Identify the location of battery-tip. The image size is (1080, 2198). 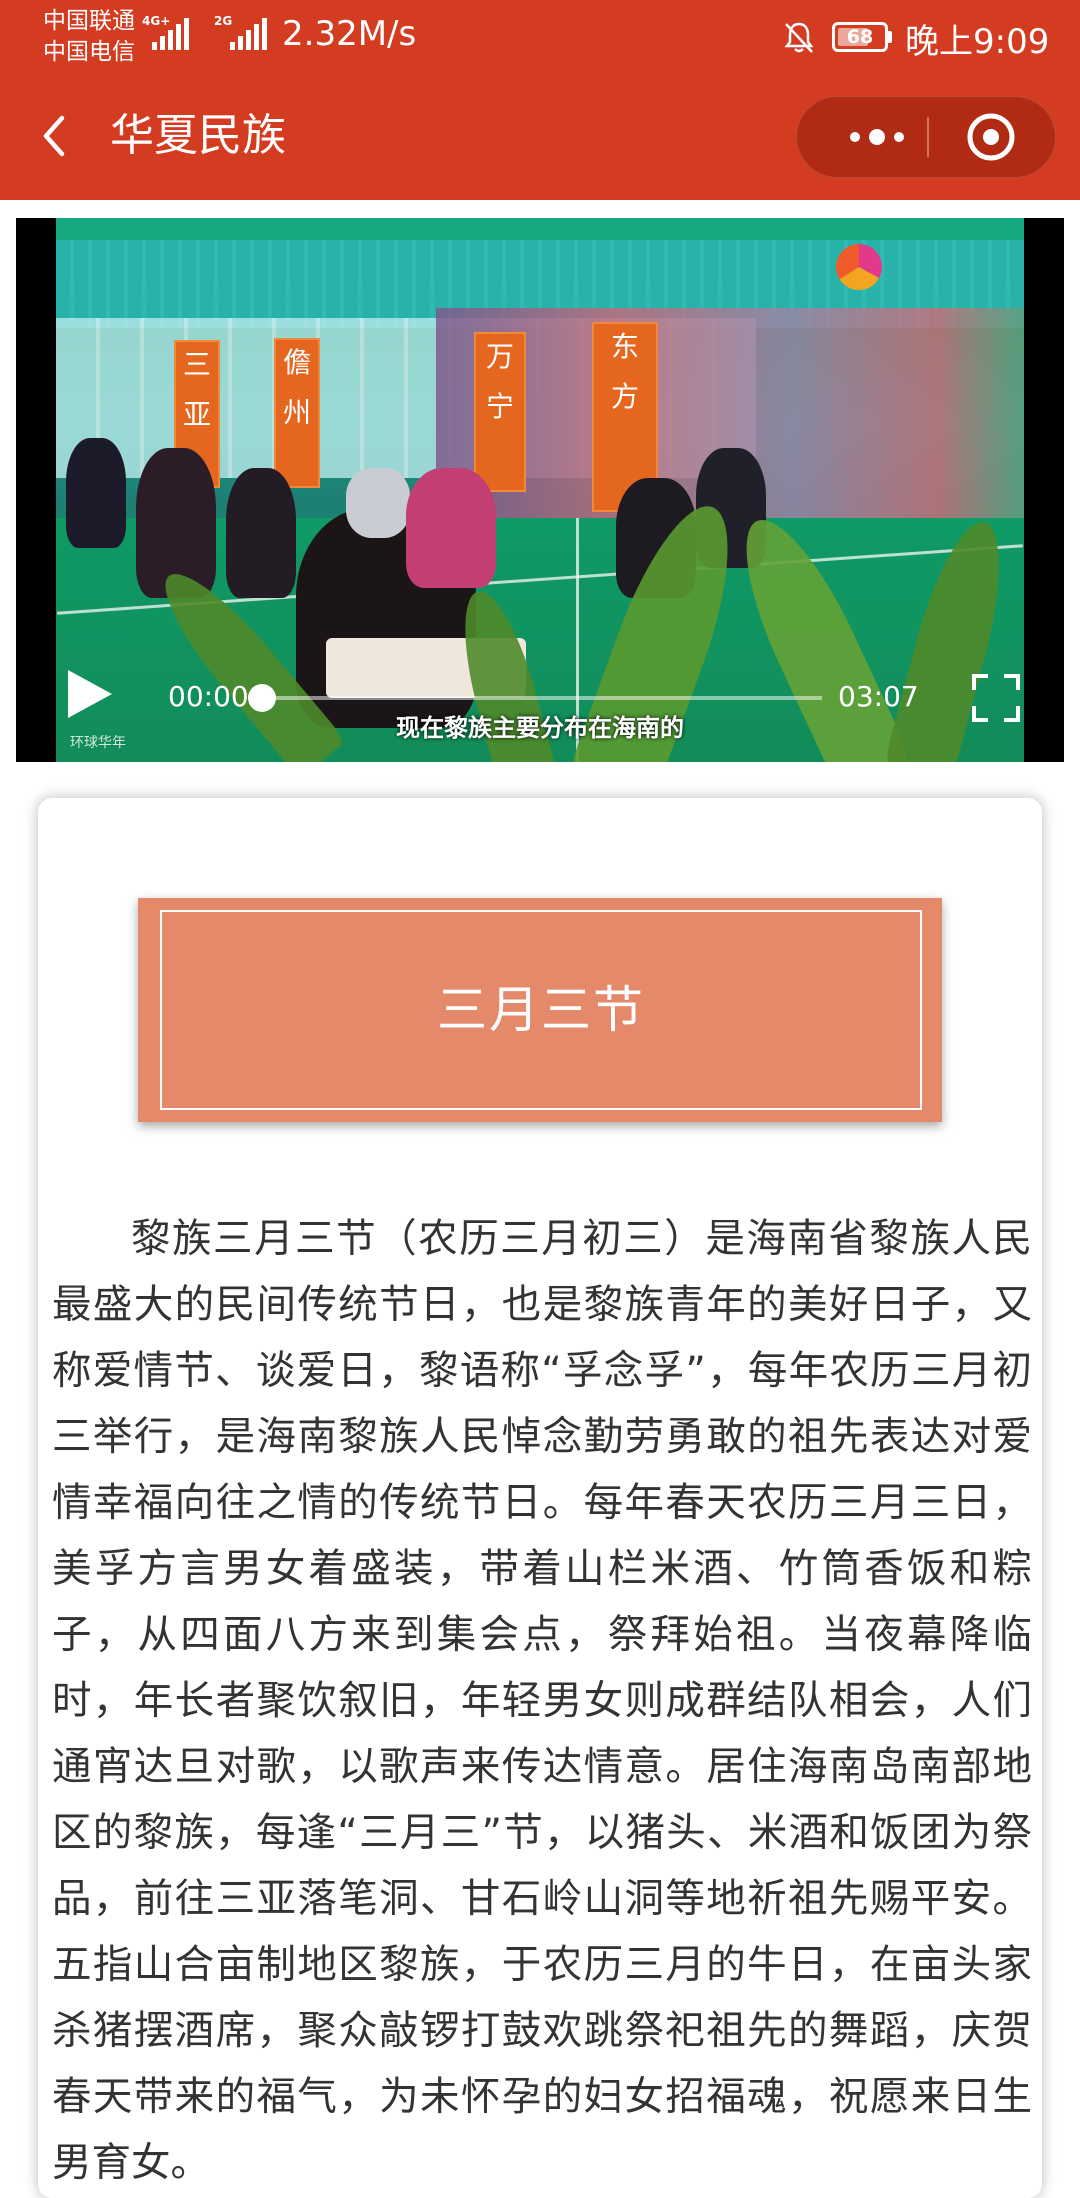
(890, 37).